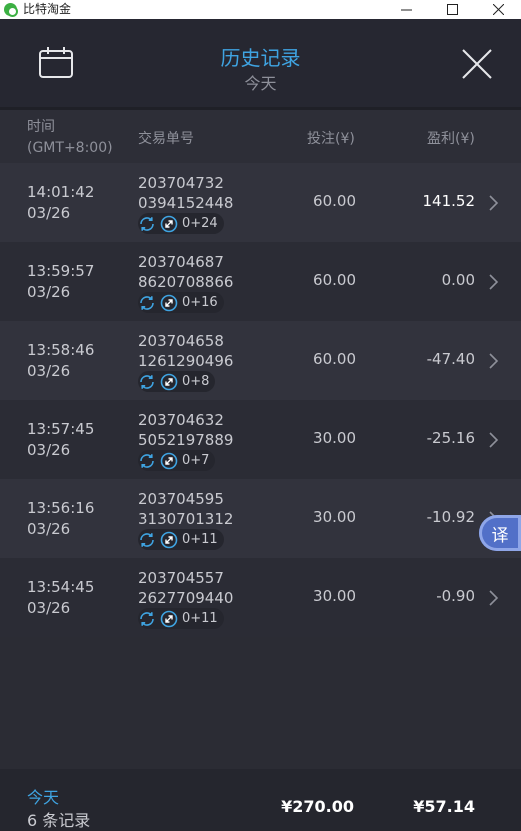 The width and height of the screenshot is (521, 831). What do you see at coordinates (450, 359) in the screenshot?
I see `row-profit: -47.40` at bounding box center [450, 359].